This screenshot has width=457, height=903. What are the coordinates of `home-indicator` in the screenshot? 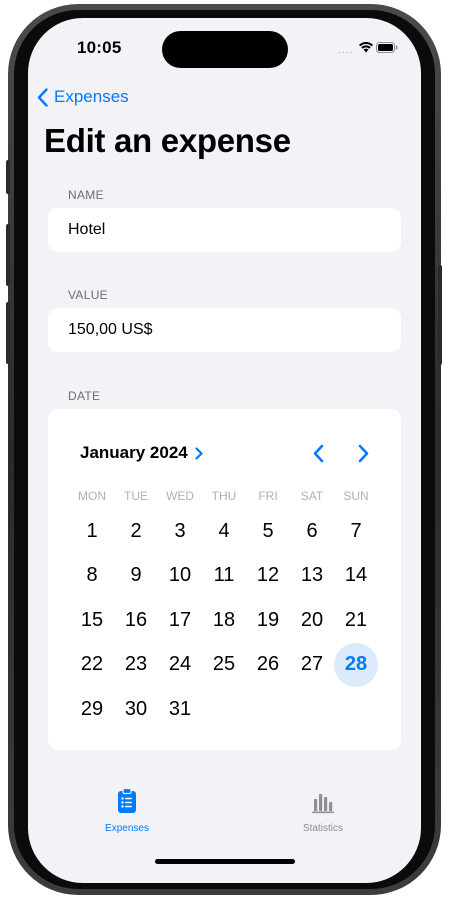 It's located at (225, 861).